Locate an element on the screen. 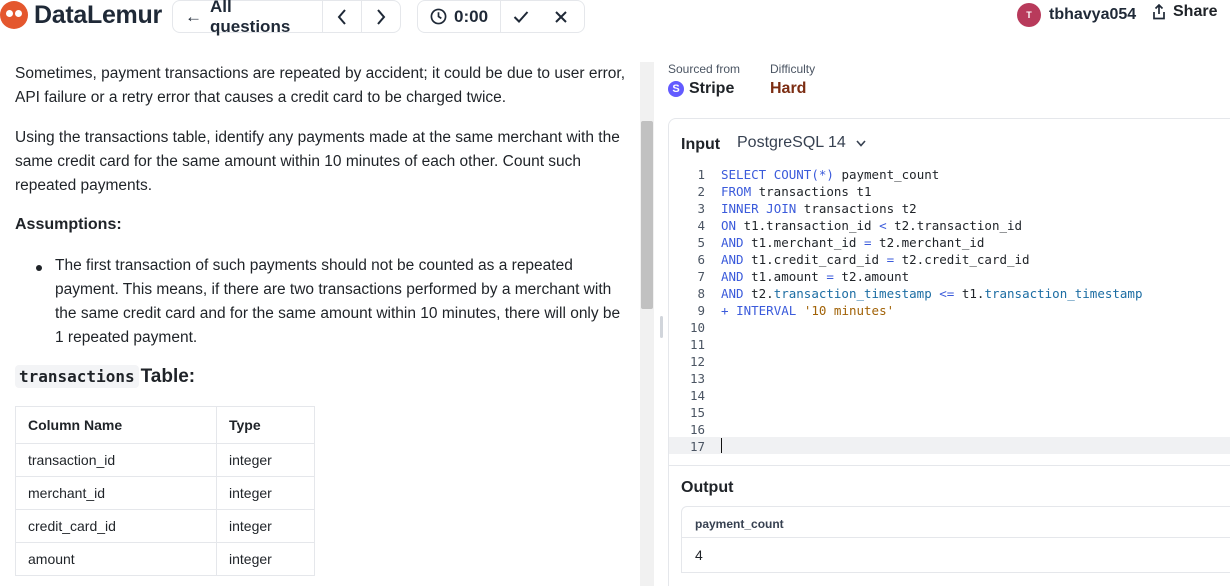 Image resolution: width=1230 pixels, height=586 pixels. output-label: Output is located at coordinates (707, 487).